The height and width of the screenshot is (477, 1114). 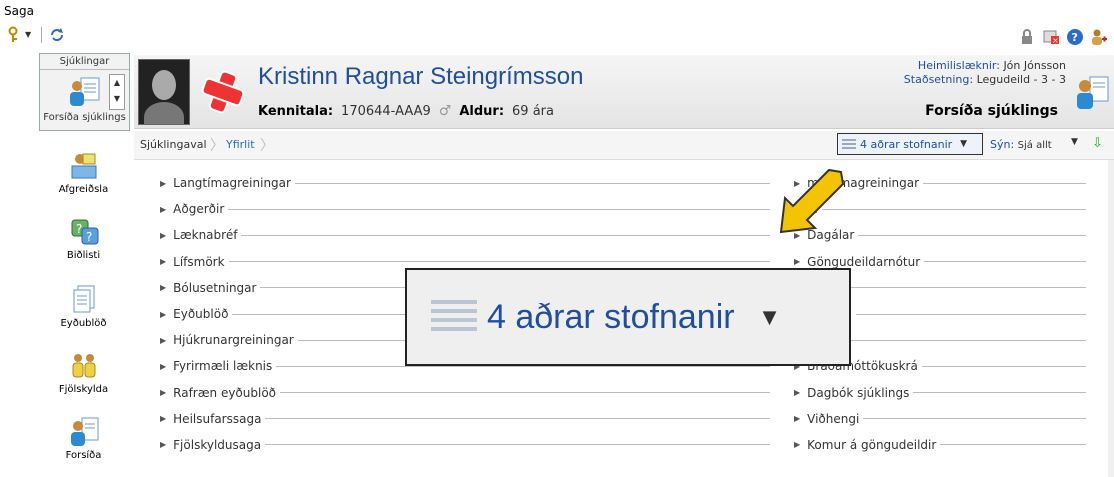 I want to click on gender-icon: ♂, so click(x=445, y=111).